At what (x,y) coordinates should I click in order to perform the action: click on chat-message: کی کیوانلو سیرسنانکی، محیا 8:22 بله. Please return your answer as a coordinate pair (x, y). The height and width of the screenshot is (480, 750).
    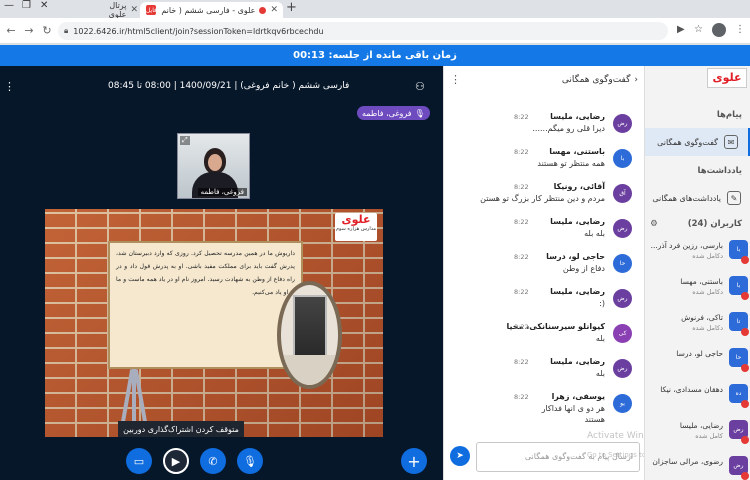
    Looking at the image, I should click on (541, 338).